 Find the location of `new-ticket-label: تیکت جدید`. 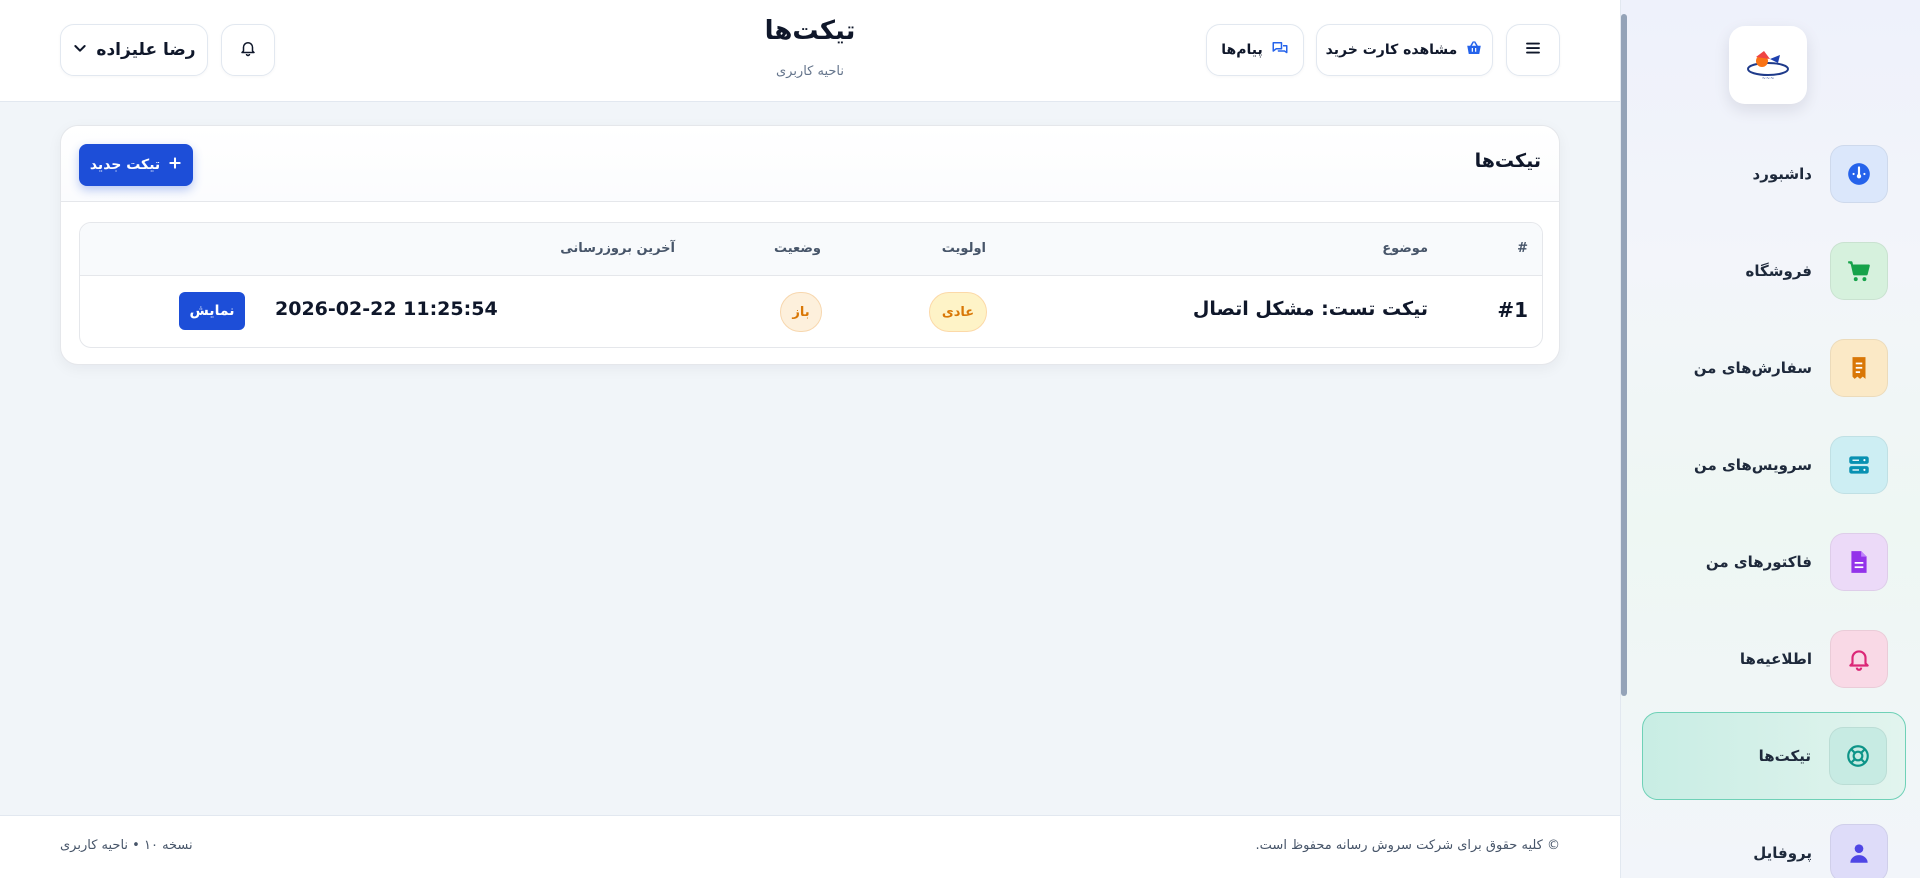

new-ticket-label: تیکت جدید is located at coordinates (125, 165).